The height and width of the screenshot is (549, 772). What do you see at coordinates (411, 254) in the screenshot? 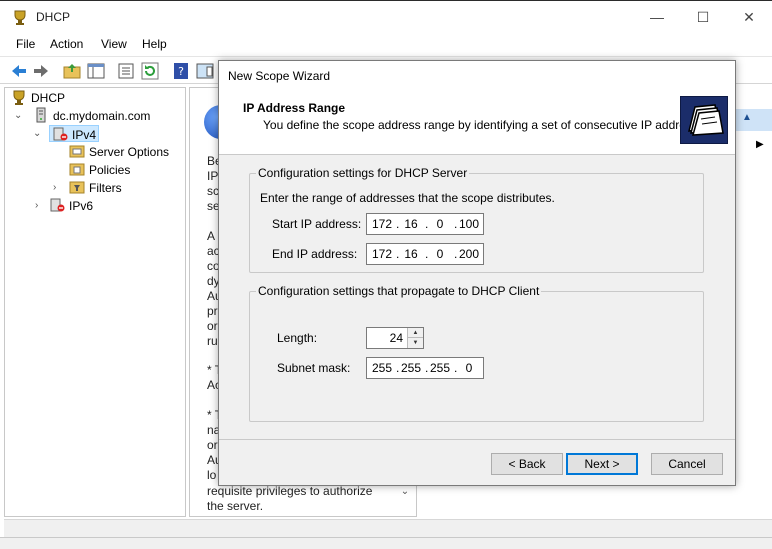
I see `end-ip-octet-2: 16` at bounding box center [411, 254].